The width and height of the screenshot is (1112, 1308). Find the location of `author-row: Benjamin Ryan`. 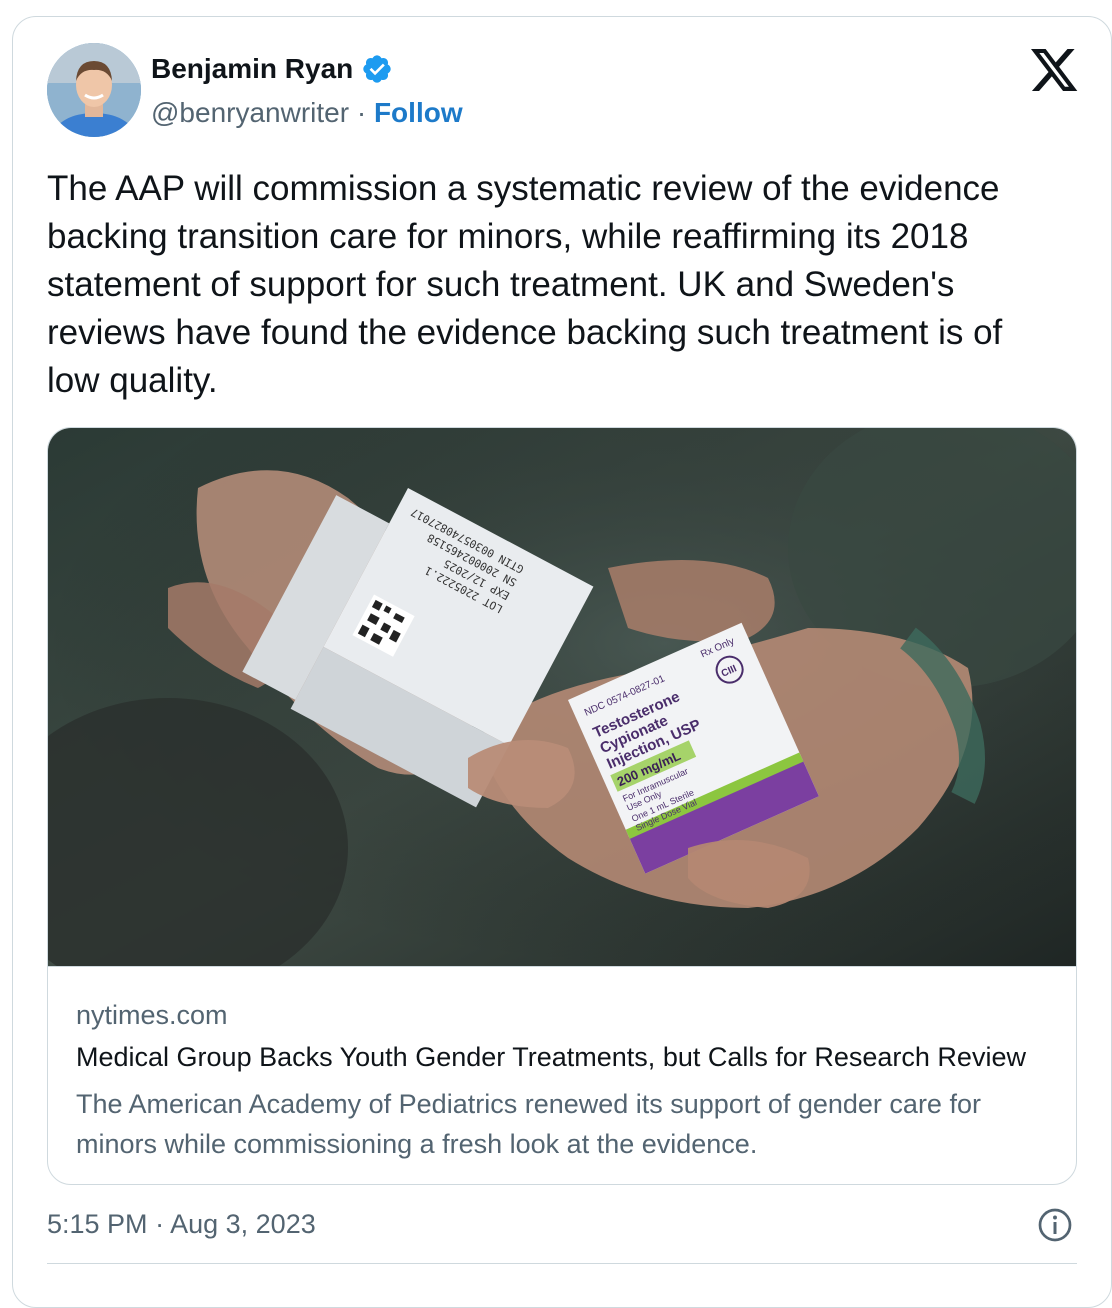

author-row: Benjamin Ryan is located at coordinates (272, 69).